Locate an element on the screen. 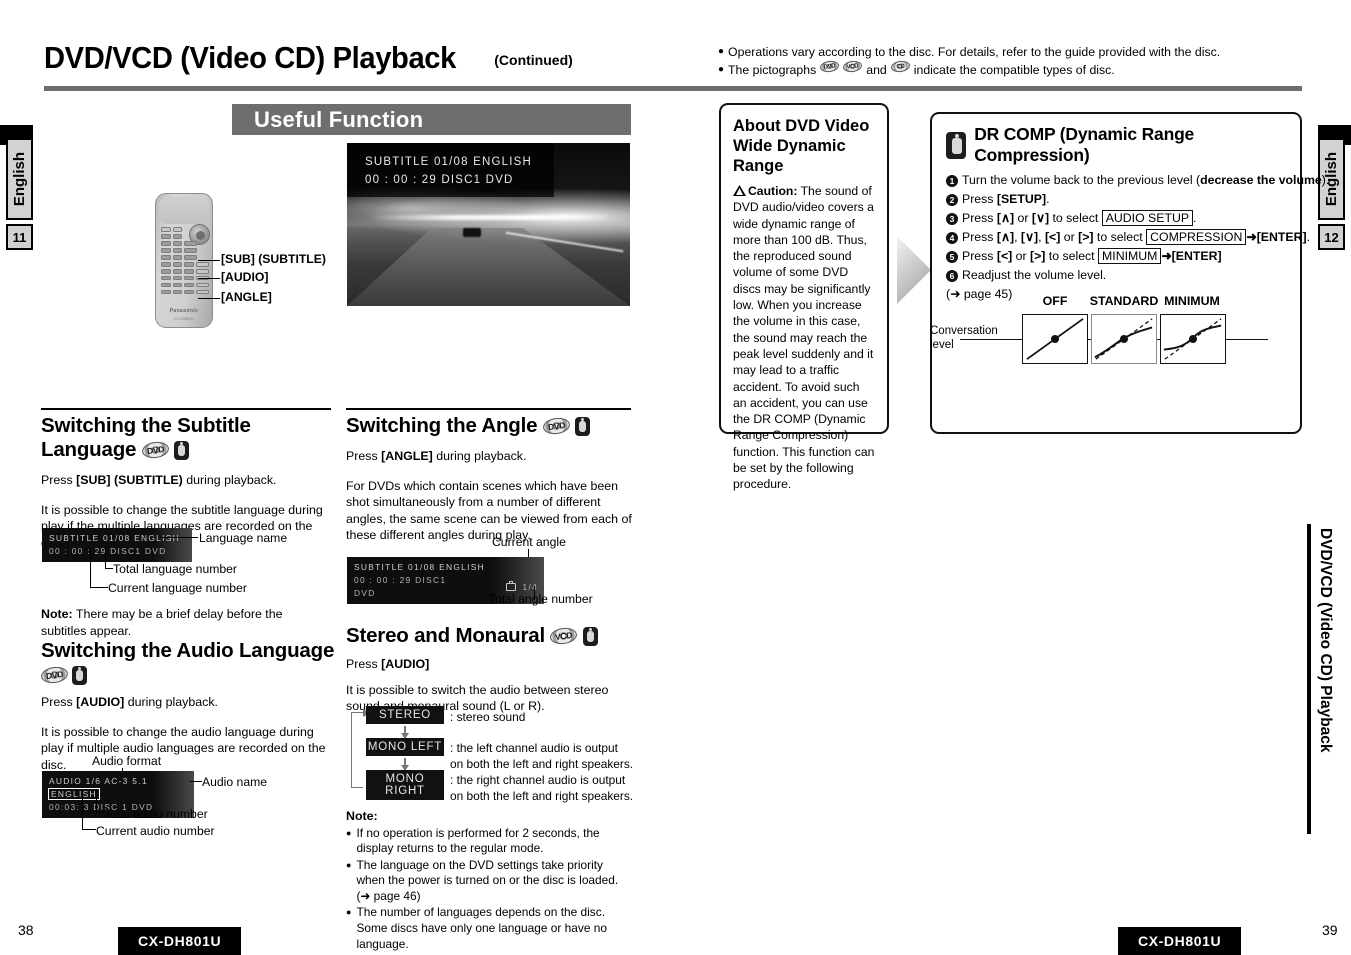 This screenshot has width=1351, height=955. callout-current-language: Current language number is located at coordinates (177, 588).